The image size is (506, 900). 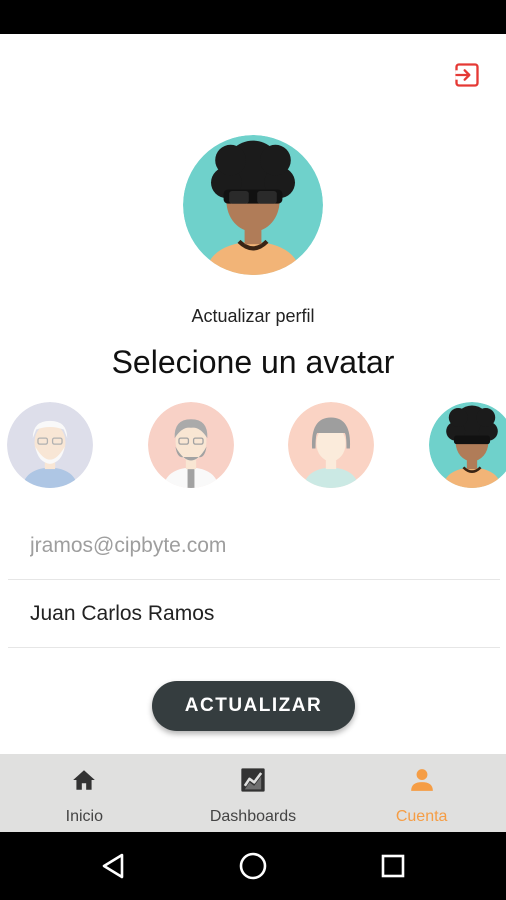 I want to click on home-circle-icon, so click(x=253, y=866).